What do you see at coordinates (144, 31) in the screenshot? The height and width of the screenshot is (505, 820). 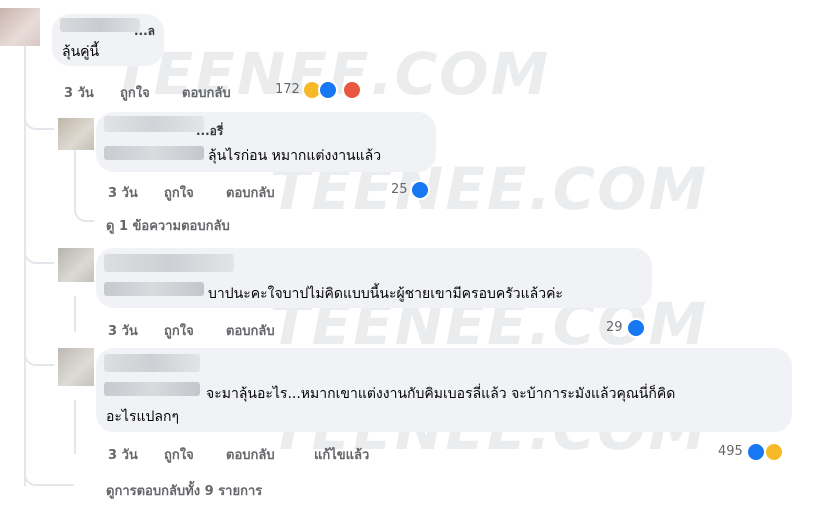 I see `author-name: ...ล` at bounding box center [144, 31].